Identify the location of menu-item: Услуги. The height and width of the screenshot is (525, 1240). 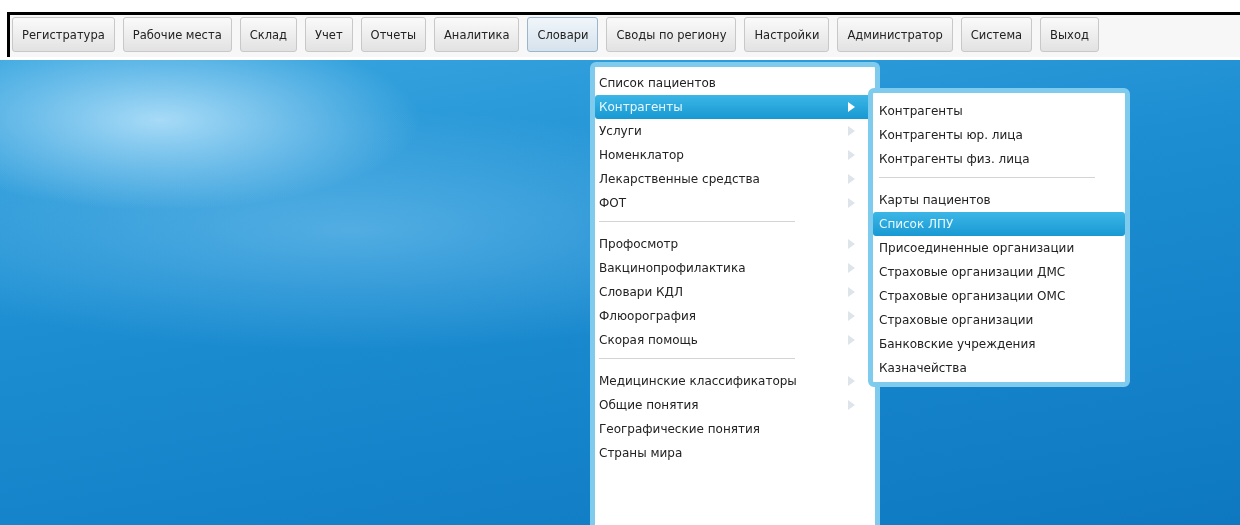
(735, 131).